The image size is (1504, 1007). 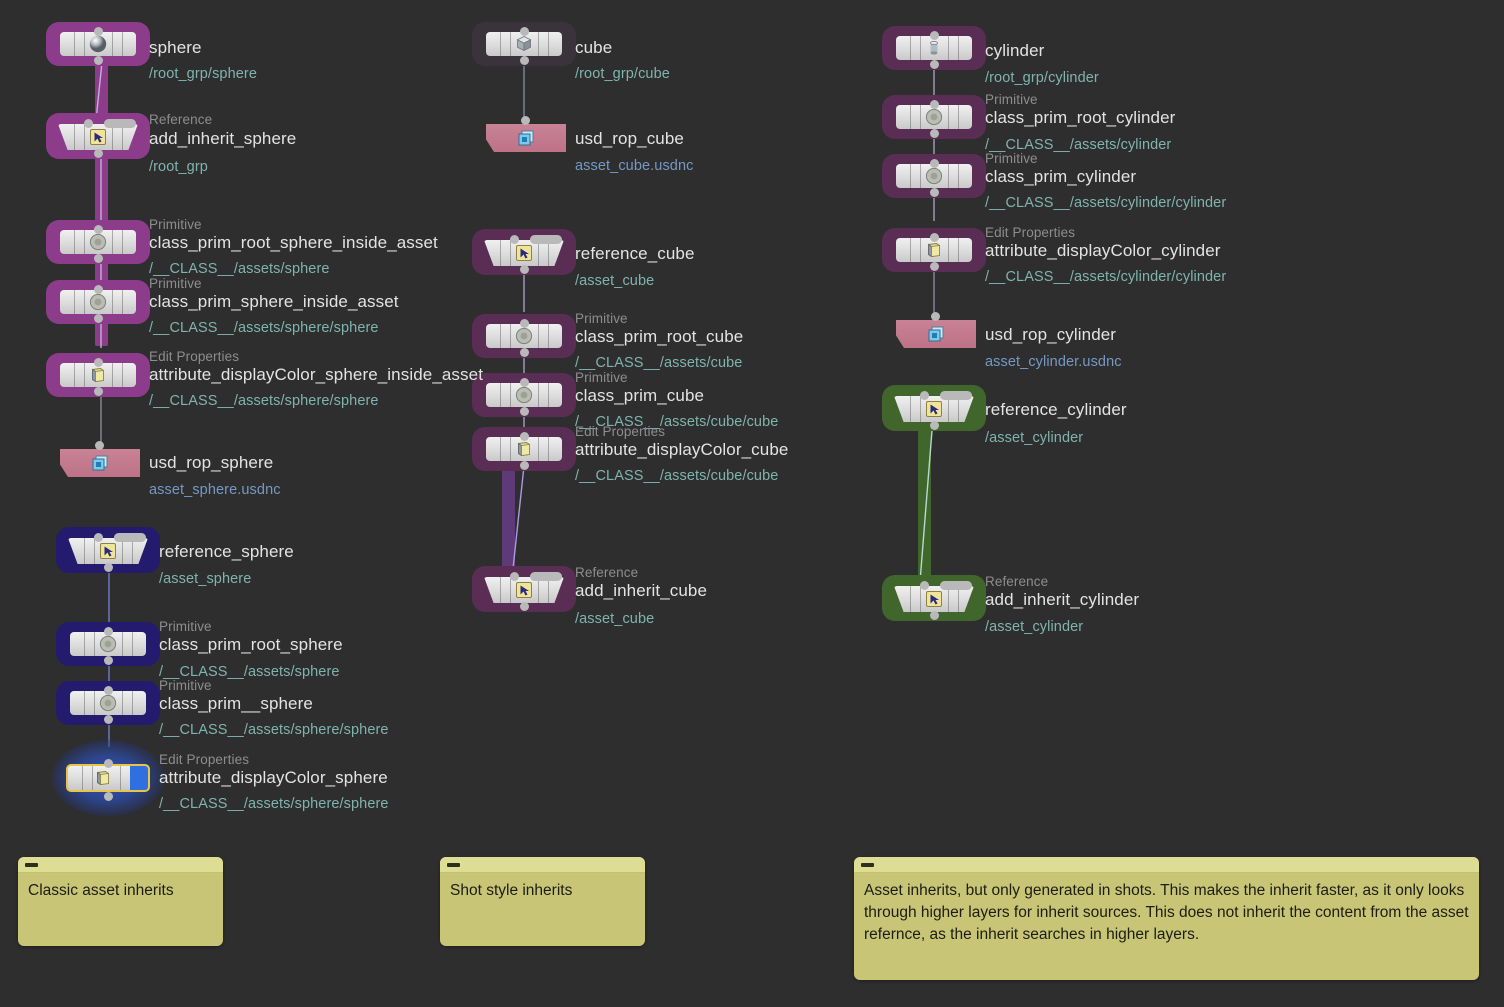 I want to click on node-add-inherit-cylinder, so click(x=934, y=598).